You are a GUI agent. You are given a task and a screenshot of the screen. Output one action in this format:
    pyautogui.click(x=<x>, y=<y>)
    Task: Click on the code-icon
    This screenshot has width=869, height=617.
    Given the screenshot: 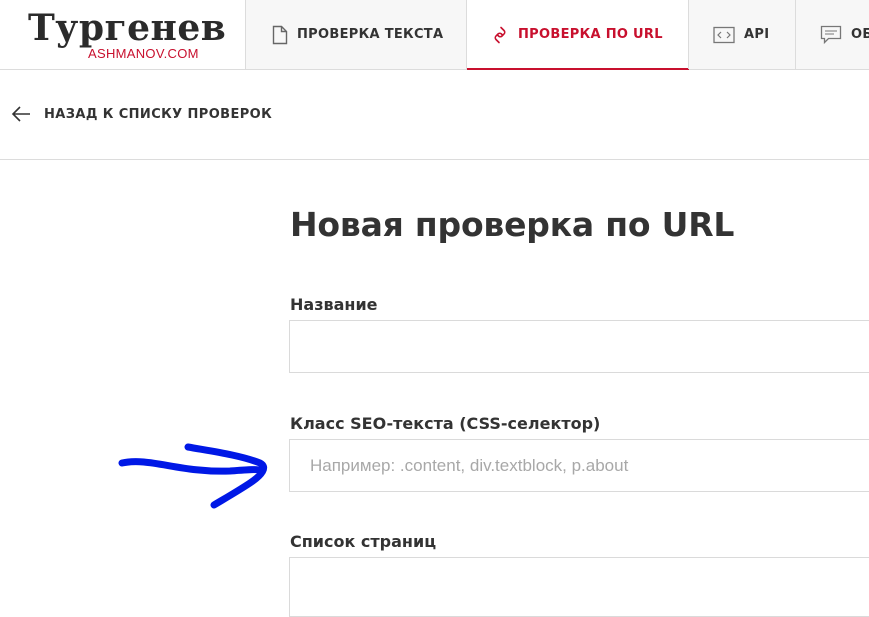 What is the action you would take?
    pyautogui.click(x=724, y=35)
    